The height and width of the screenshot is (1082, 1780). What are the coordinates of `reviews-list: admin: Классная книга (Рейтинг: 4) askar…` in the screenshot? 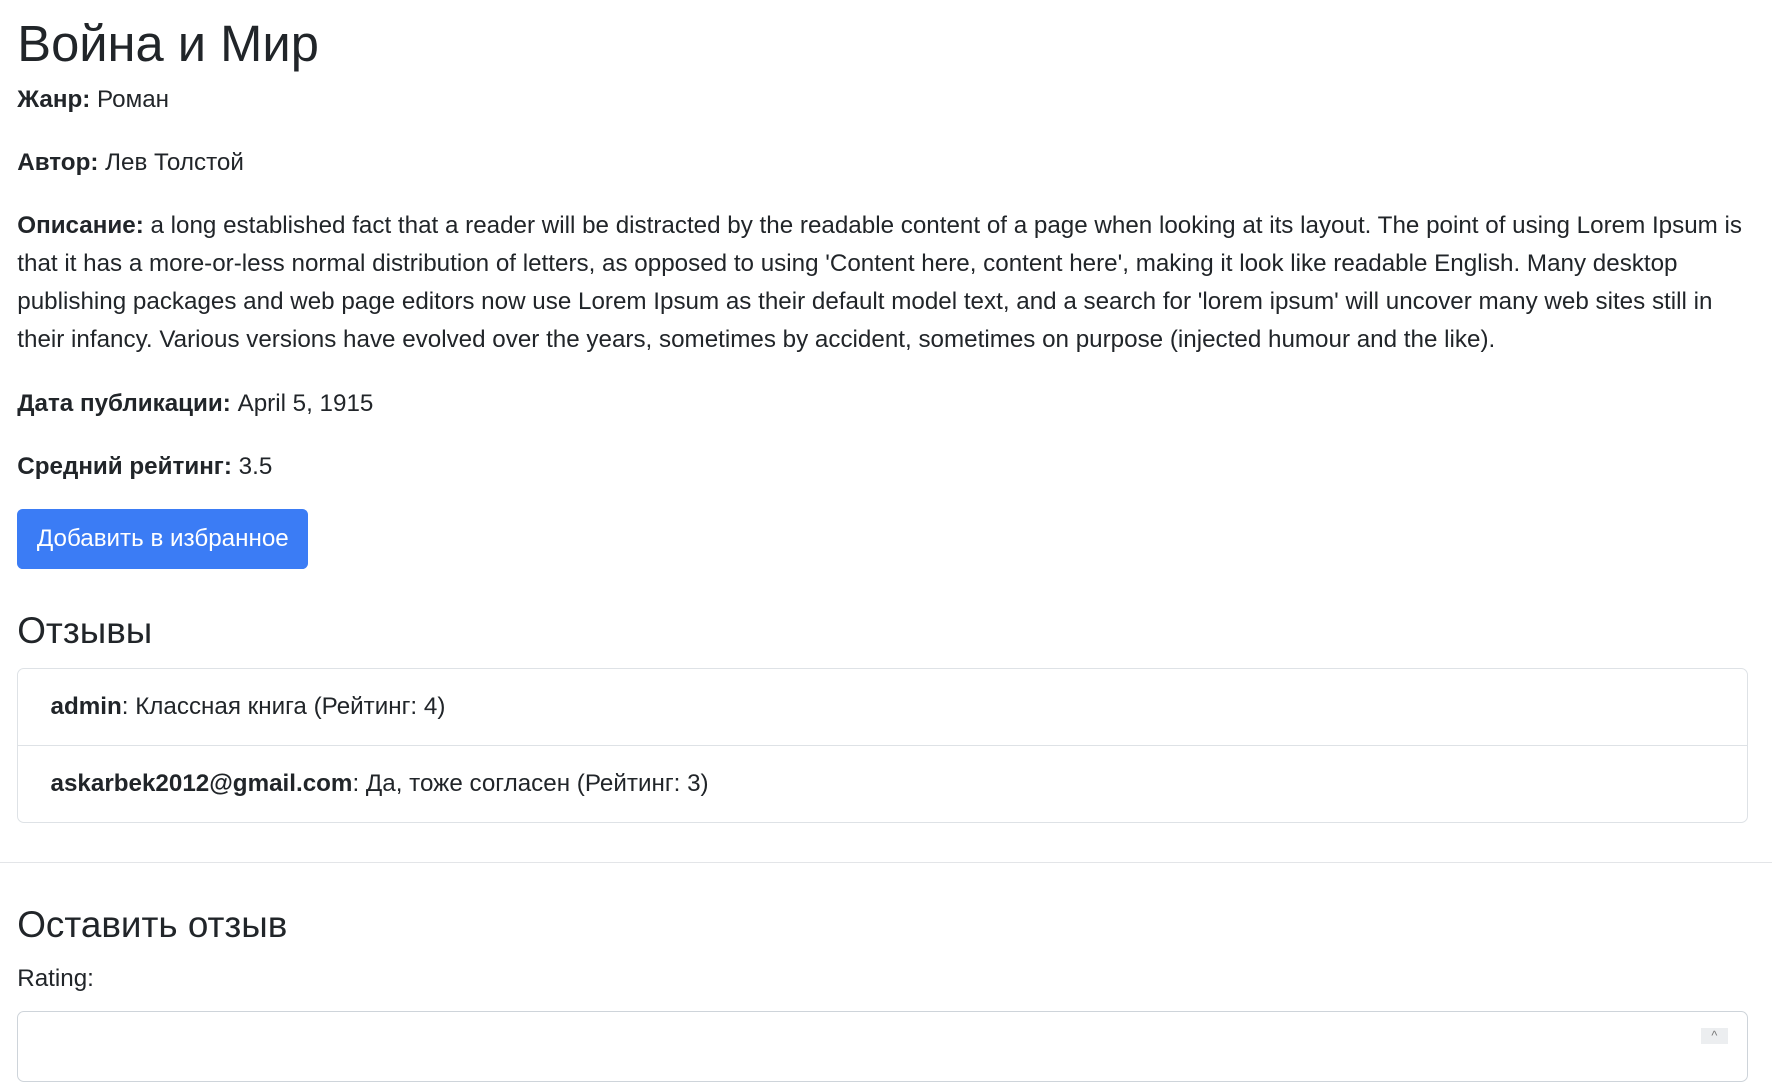 It's located at (882, 746).